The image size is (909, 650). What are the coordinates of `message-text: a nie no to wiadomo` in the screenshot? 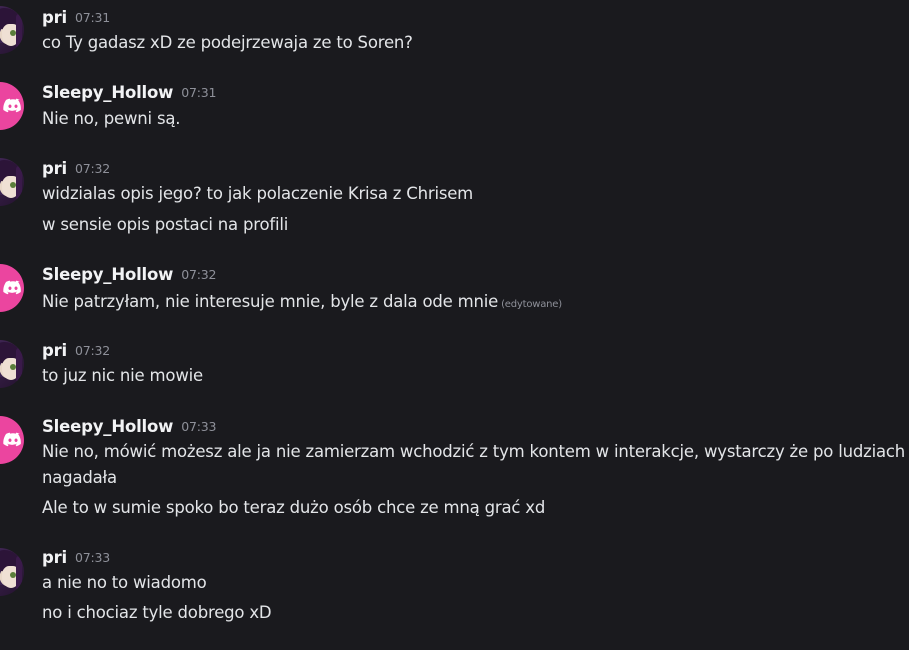 It's located at (124, 582).